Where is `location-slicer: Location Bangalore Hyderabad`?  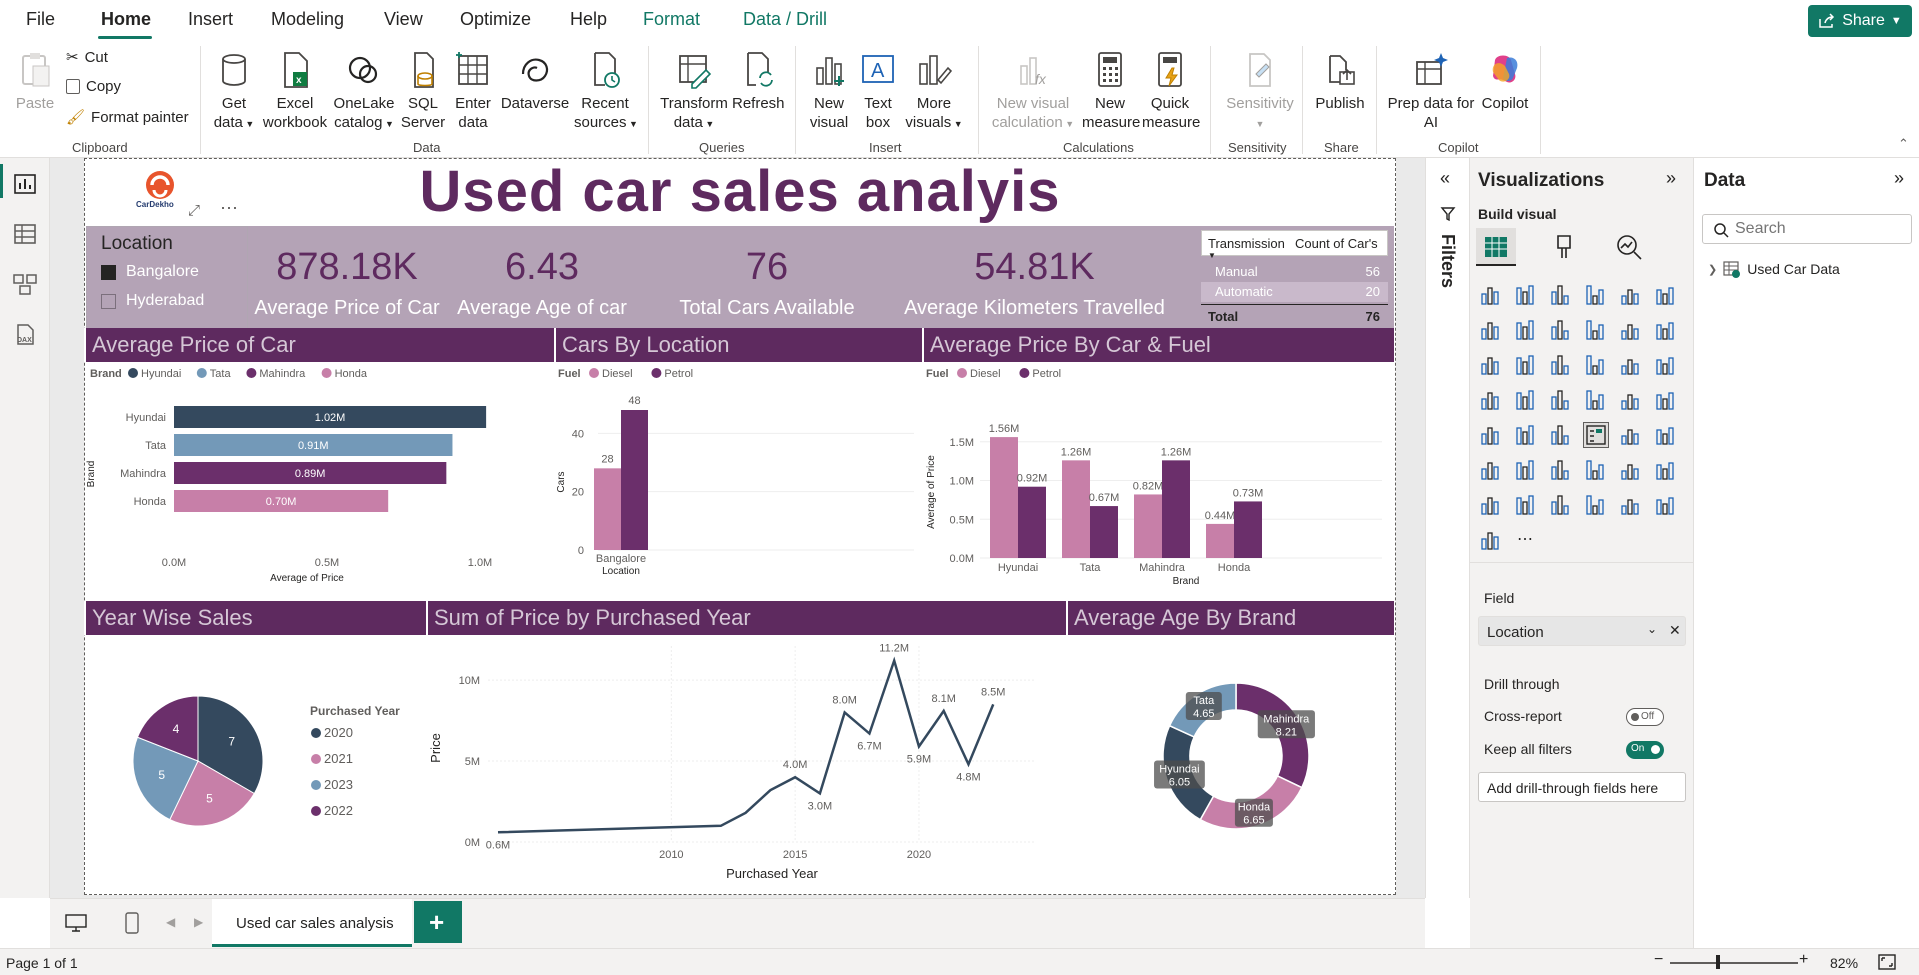
location-slicer: Location Bangalore Hyderabad is located at coordinates (167, 278).